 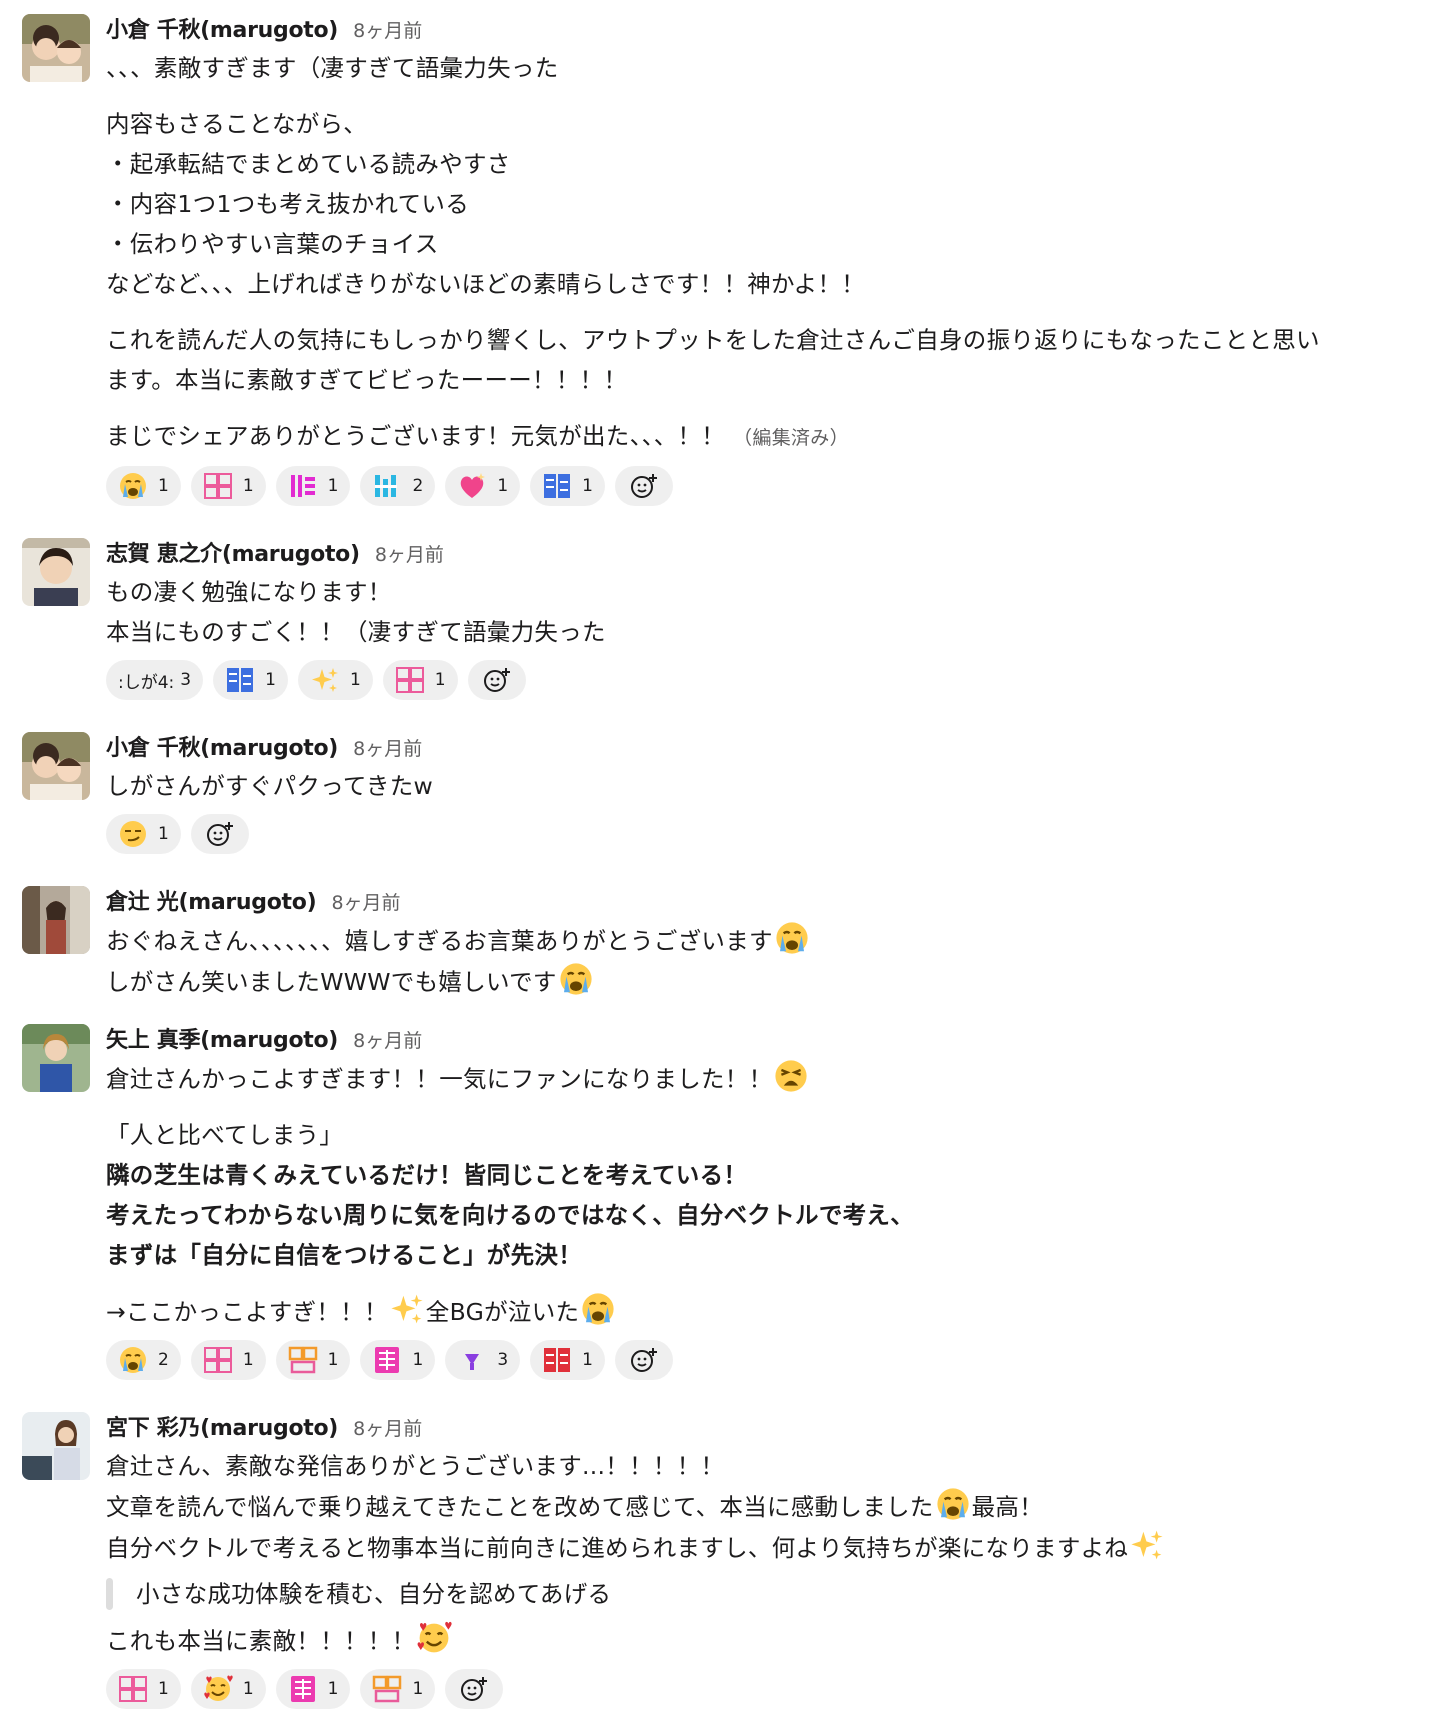 I want to click on sender-name: 宮下 彩乃(marugoto), so click(x=222, y=1428).